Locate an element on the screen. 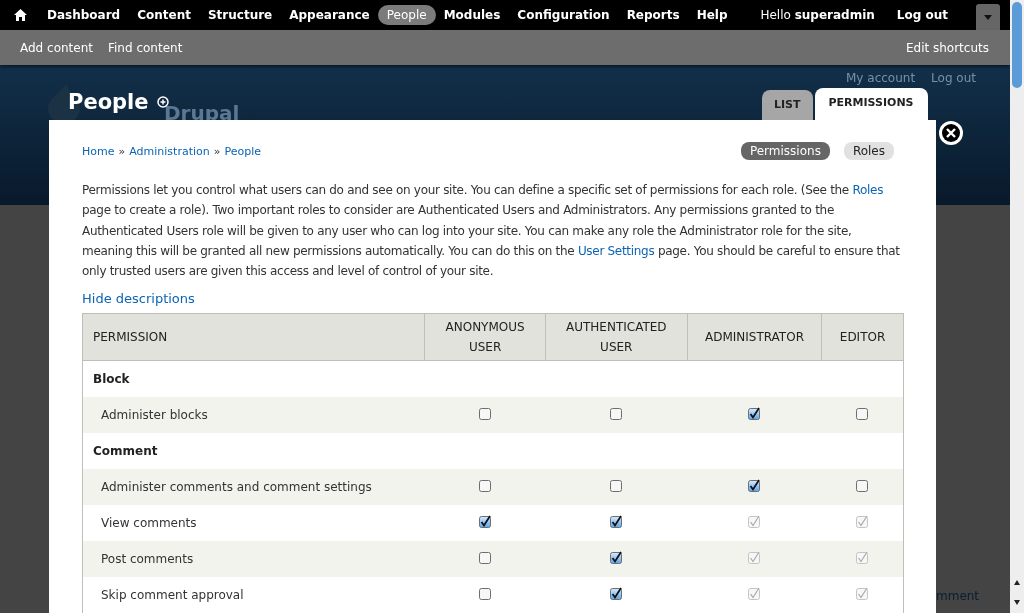 Image resolution: width=1024 pixels, height=613 pixels. page-tab: PERMISSIONS is located at coordinates (871, 104).